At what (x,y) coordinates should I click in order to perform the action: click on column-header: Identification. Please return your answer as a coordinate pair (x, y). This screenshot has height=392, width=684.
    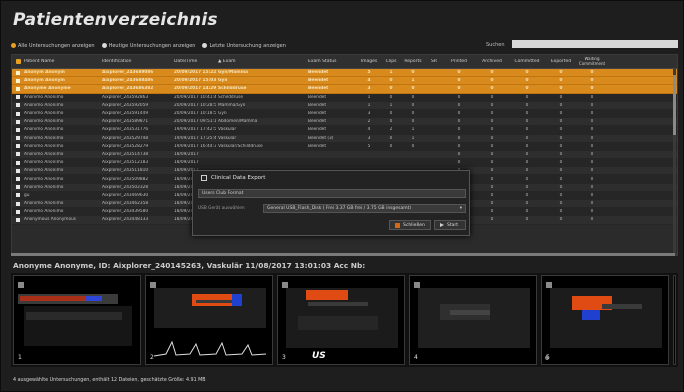
    Looking at the image, I should click on (136, 61).